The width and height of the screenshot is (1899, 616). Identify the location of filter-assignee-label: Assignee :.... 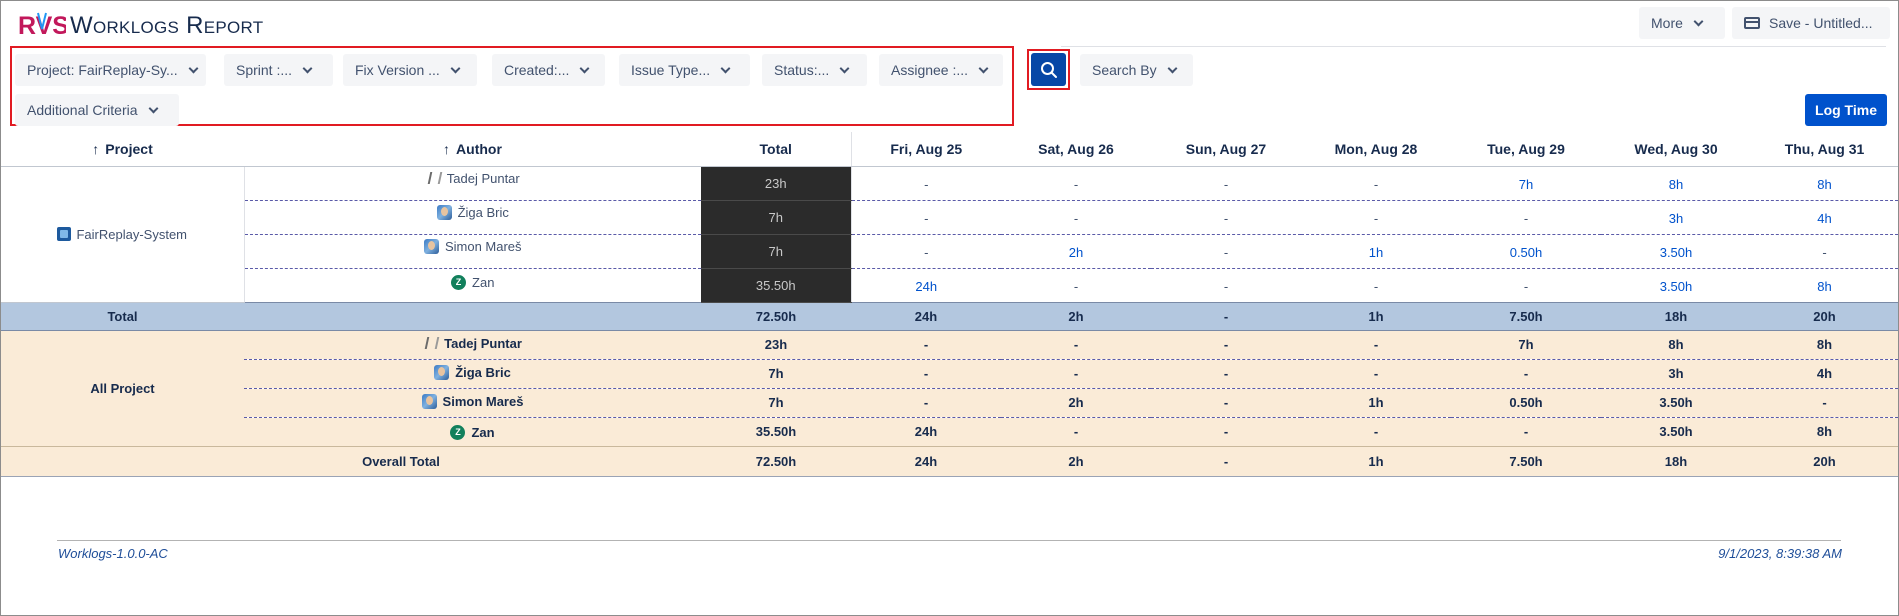
(930, 70).